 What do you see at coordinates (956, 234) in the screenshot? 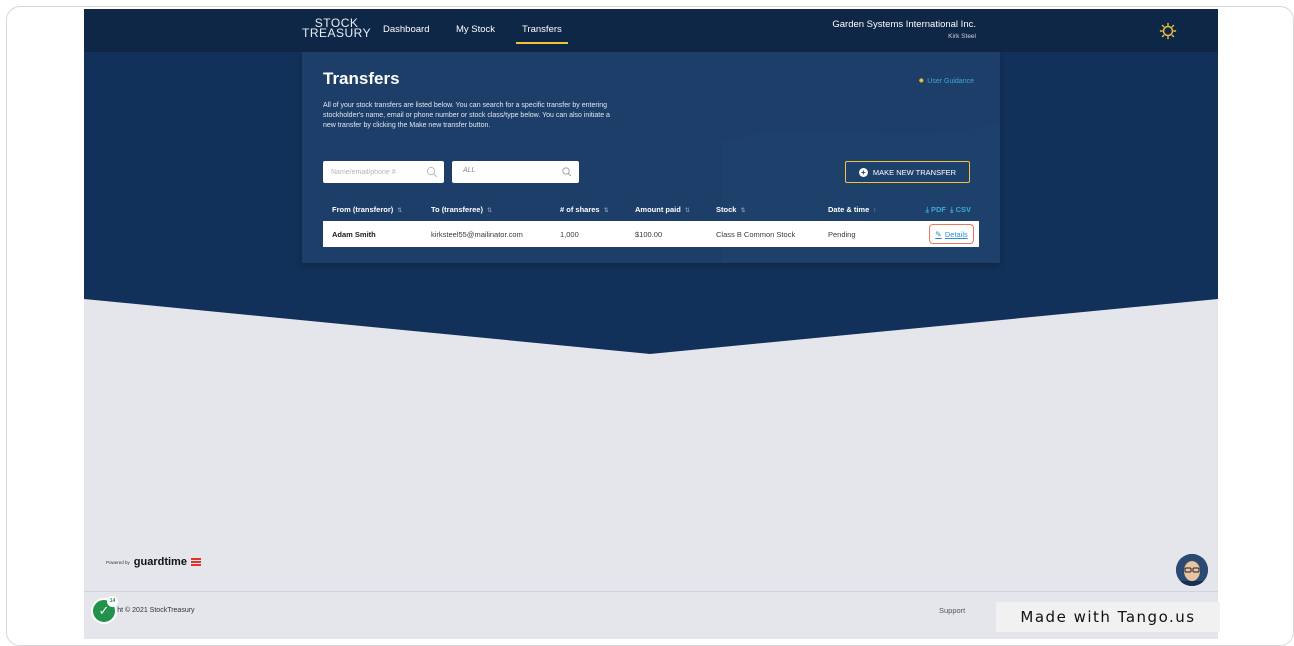
I see `details-label: Details` at bounding box center [956, 234].